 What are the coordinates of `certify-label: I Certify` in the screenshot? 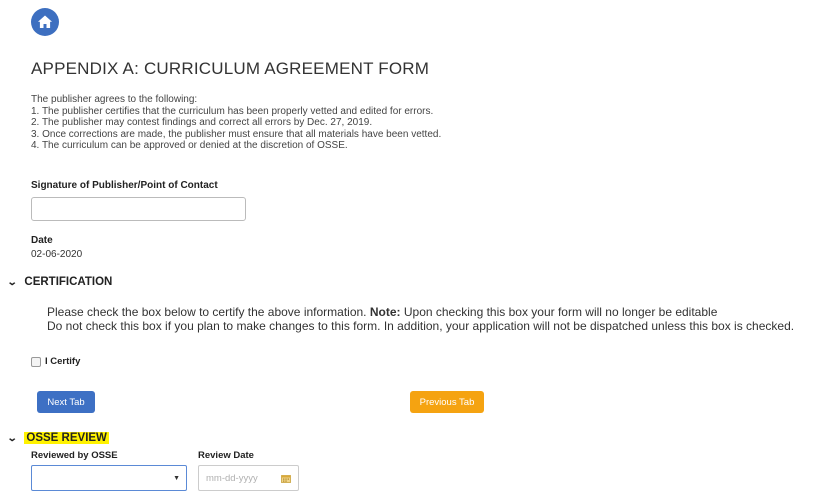 It's located at (63, 361).